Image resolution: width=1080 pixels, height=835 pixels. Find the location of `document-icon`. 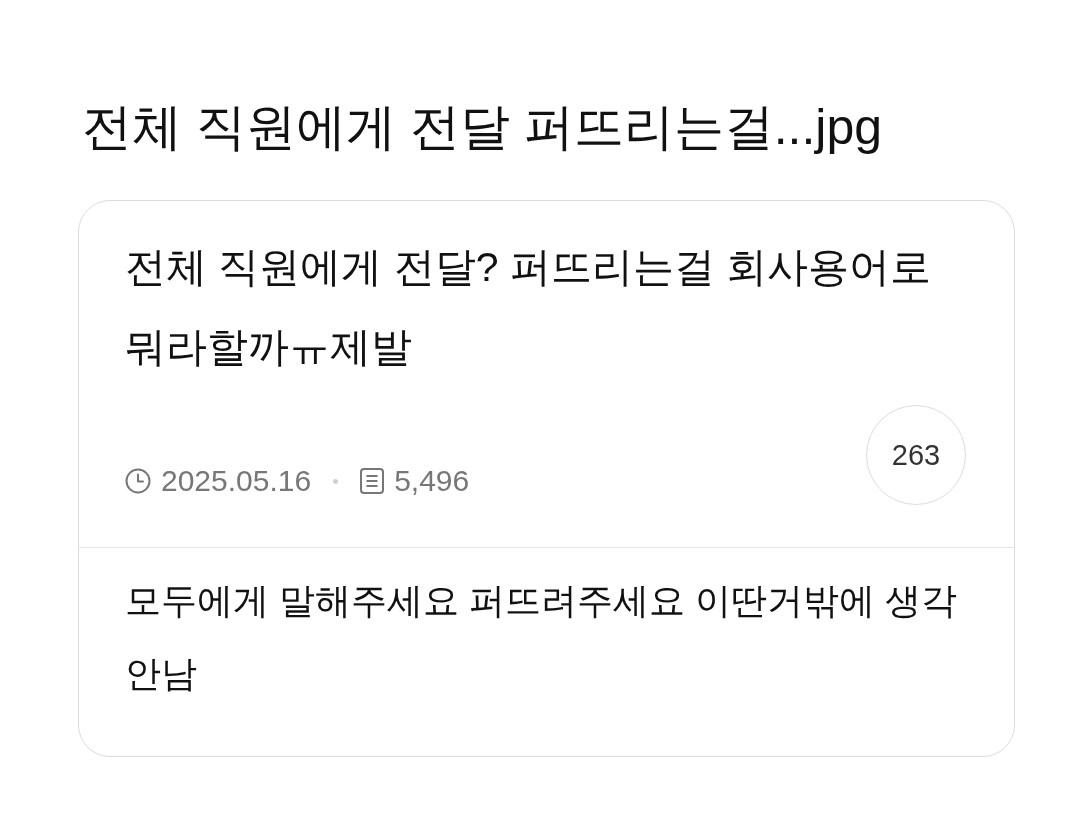

document-icon is located at coordinates (372, 481).